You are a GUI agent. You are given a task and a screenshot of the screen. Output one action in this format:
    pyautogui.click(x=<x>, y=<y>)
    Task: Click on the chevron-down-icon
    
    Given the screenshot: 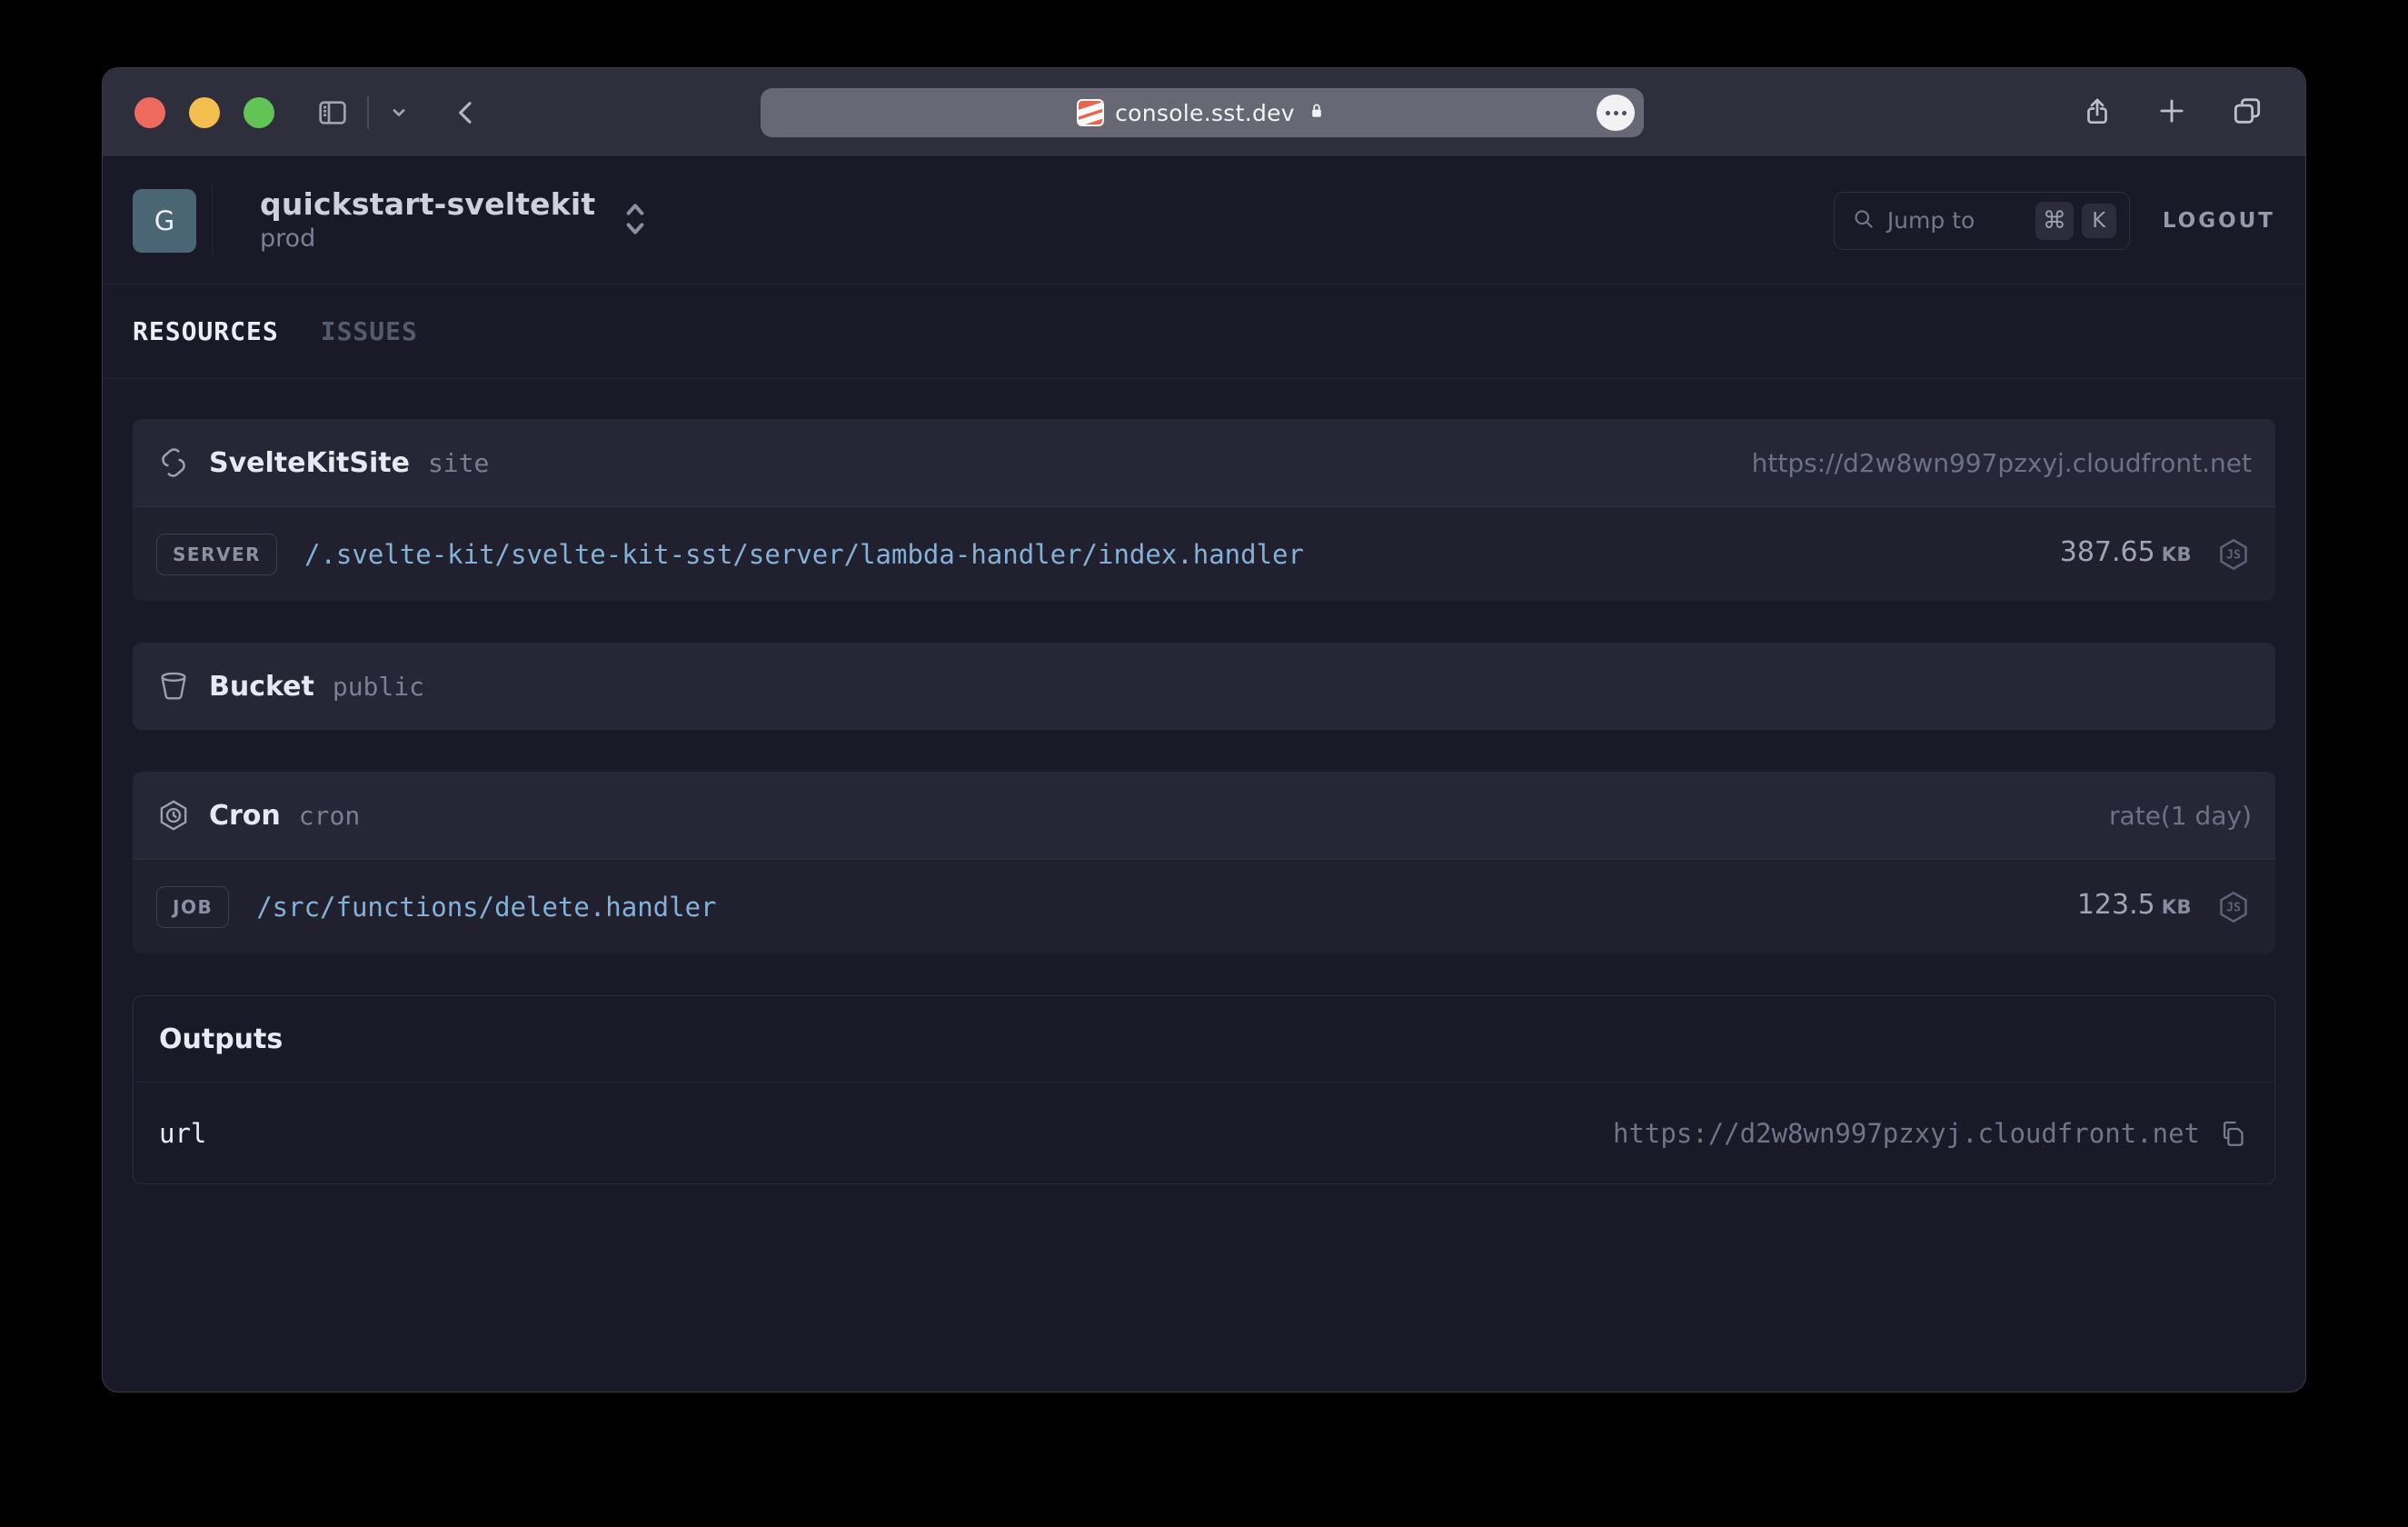 What is the action you would take?
    pyautogui.click(x=399, y=113)
    